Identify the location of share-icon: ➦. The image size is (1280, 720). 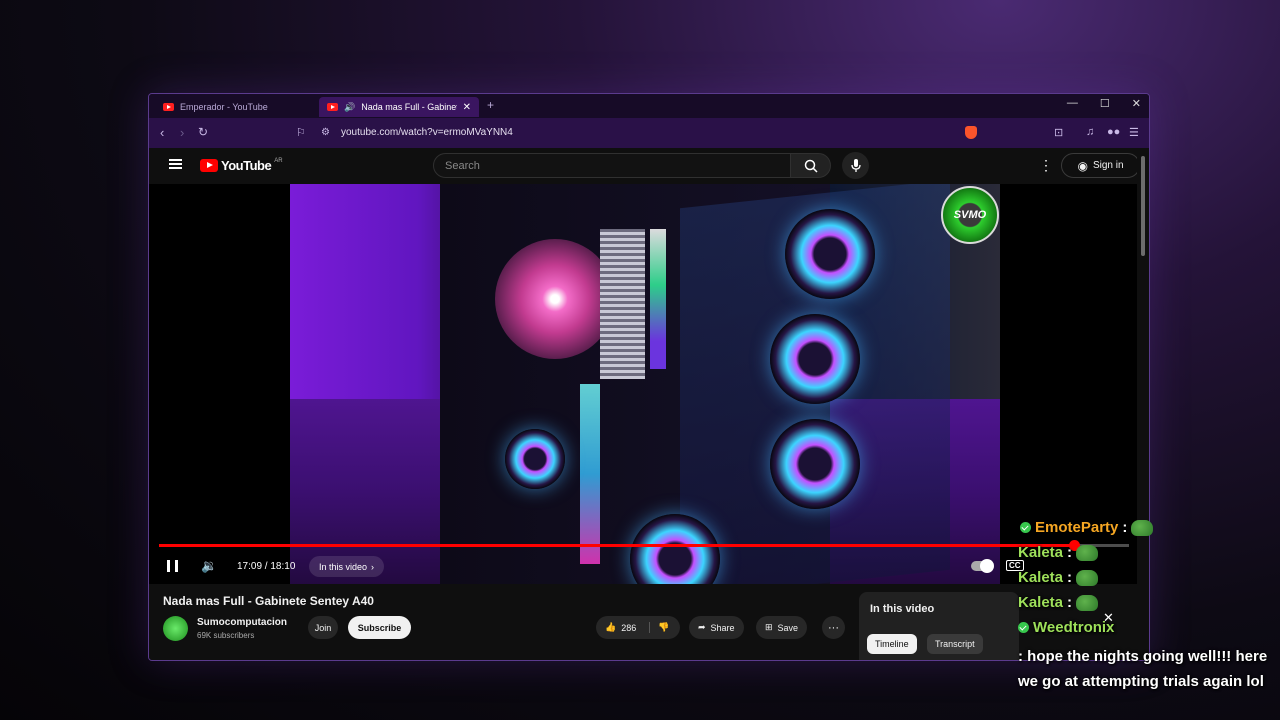
(702, 627).